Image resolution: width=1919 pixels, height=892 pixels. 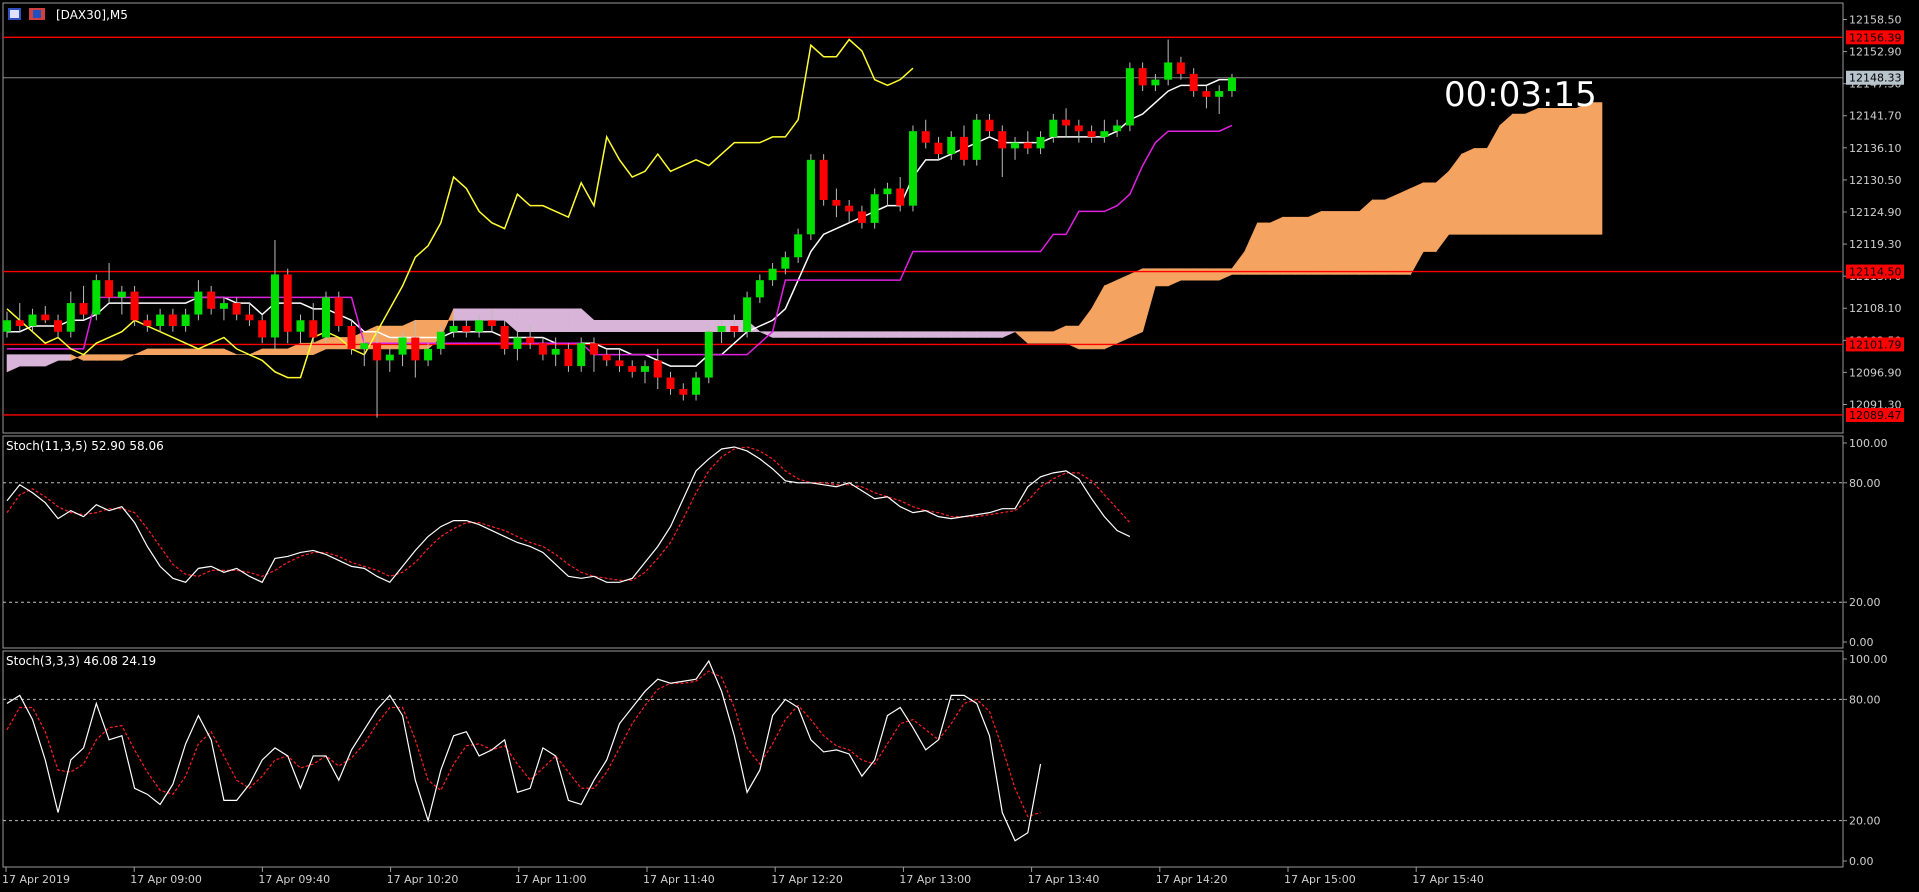 What do you see at coordinates (1865, 699) in the screenshot?
I see `stoch2-tick-label: 80.00` at bounding box center [1865, 699].